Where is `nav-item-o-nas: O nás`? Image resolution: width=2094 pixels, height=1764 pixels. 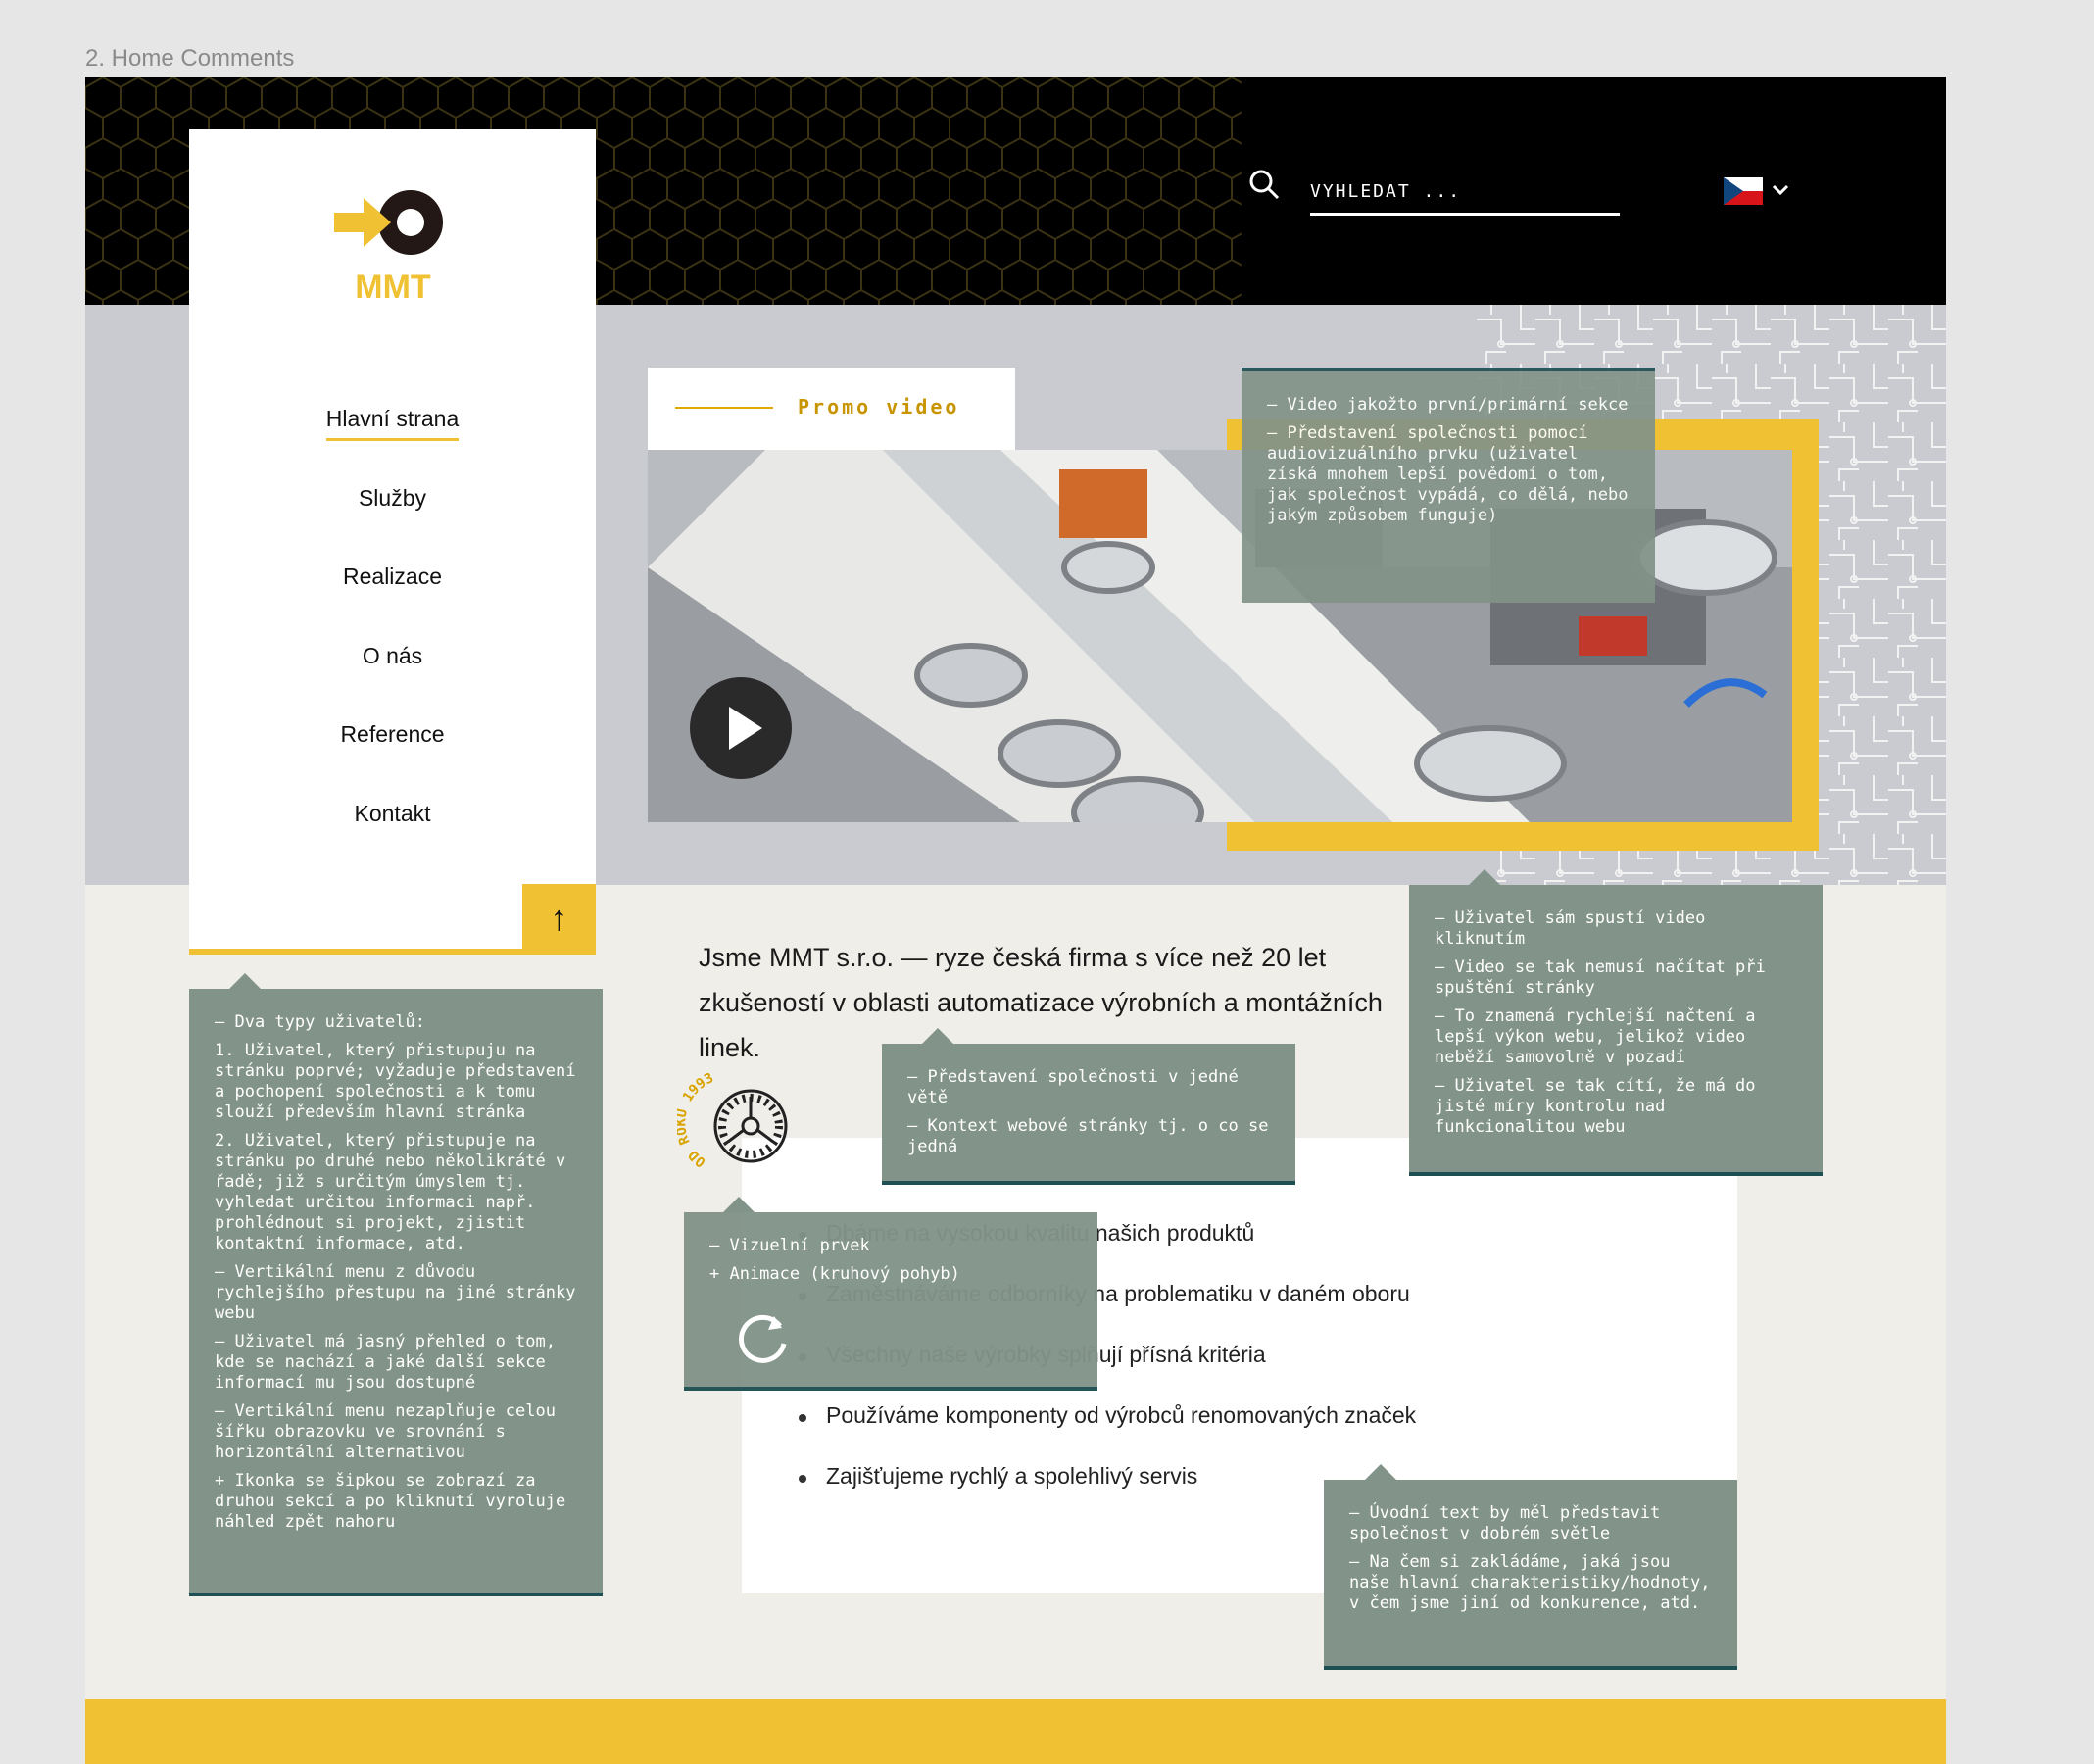
nav-item-o-nas: O nás is located at coordinates (392, 659).